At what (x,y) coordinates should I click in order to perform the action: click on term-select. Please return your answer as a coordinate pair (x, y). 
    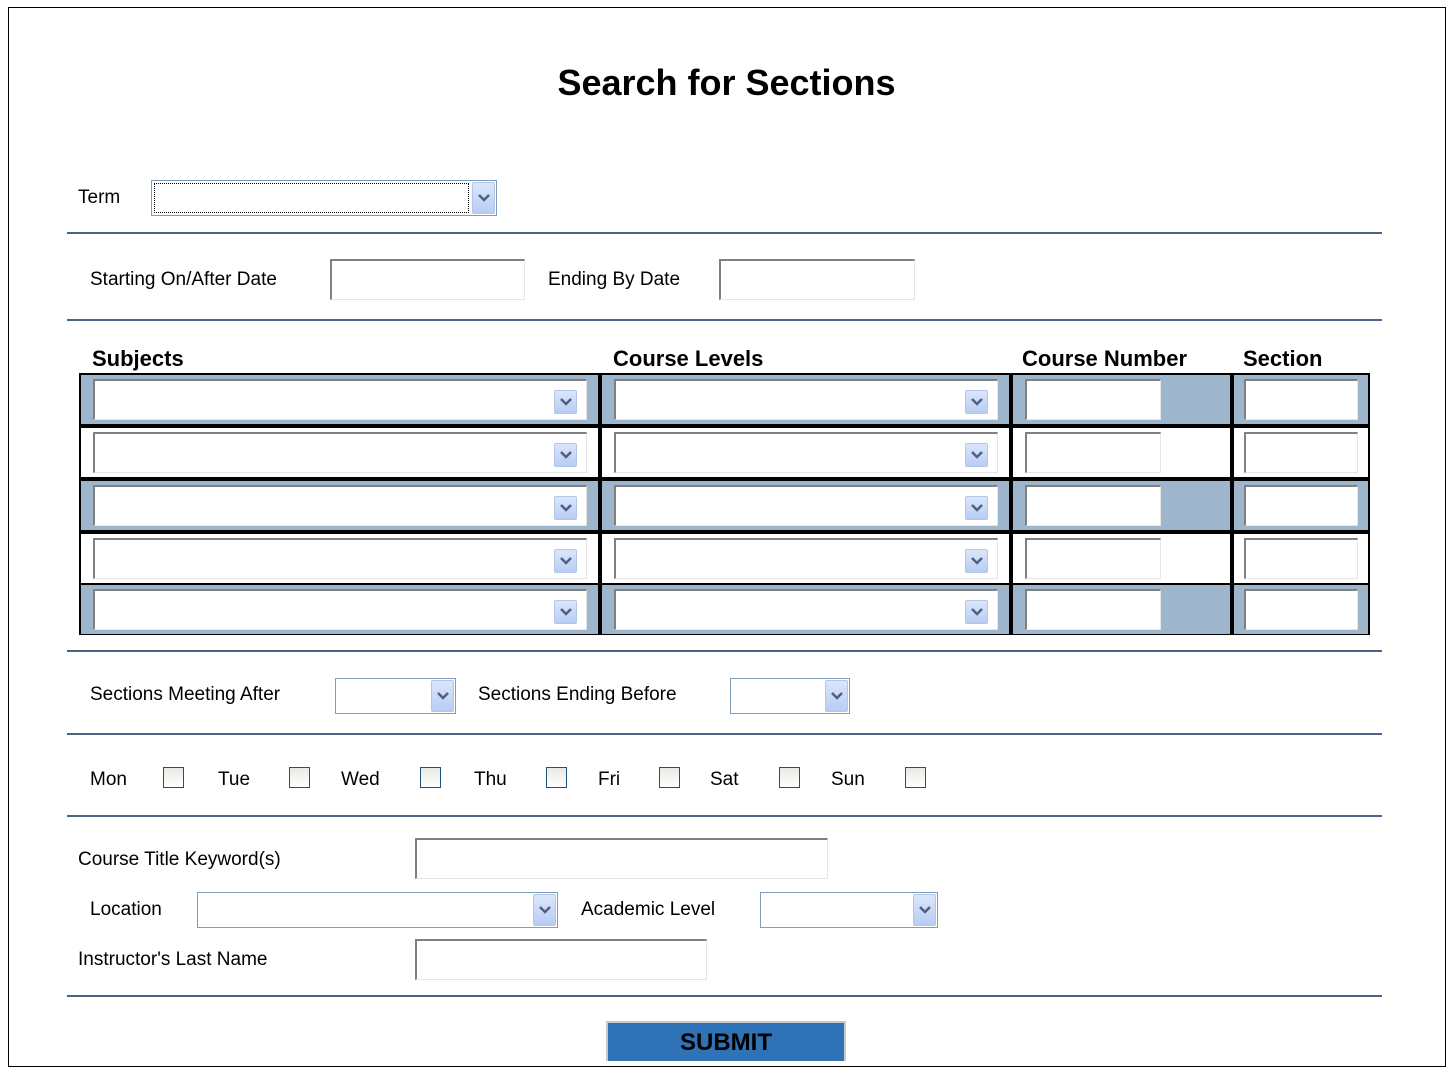
    Looking at the image, I should click on (324, 198).